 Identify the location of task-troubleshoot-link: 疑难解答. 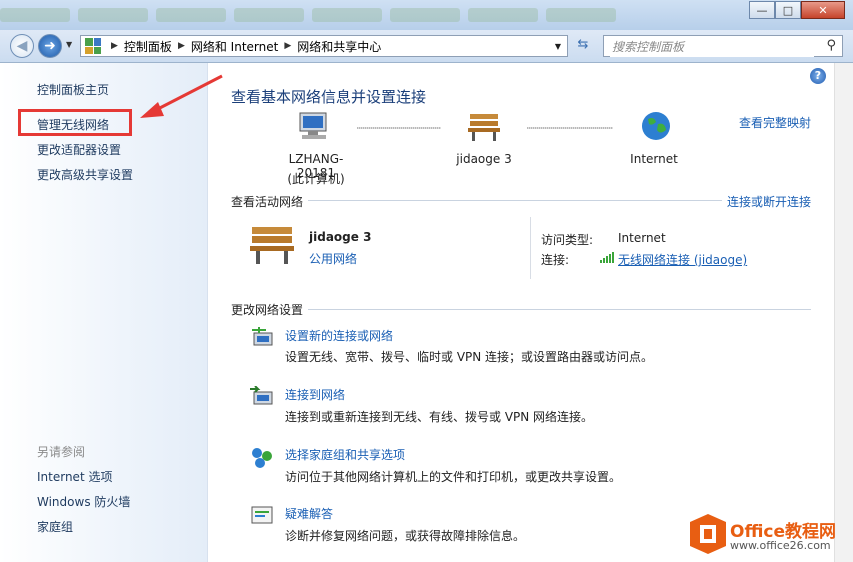
(309, 513).